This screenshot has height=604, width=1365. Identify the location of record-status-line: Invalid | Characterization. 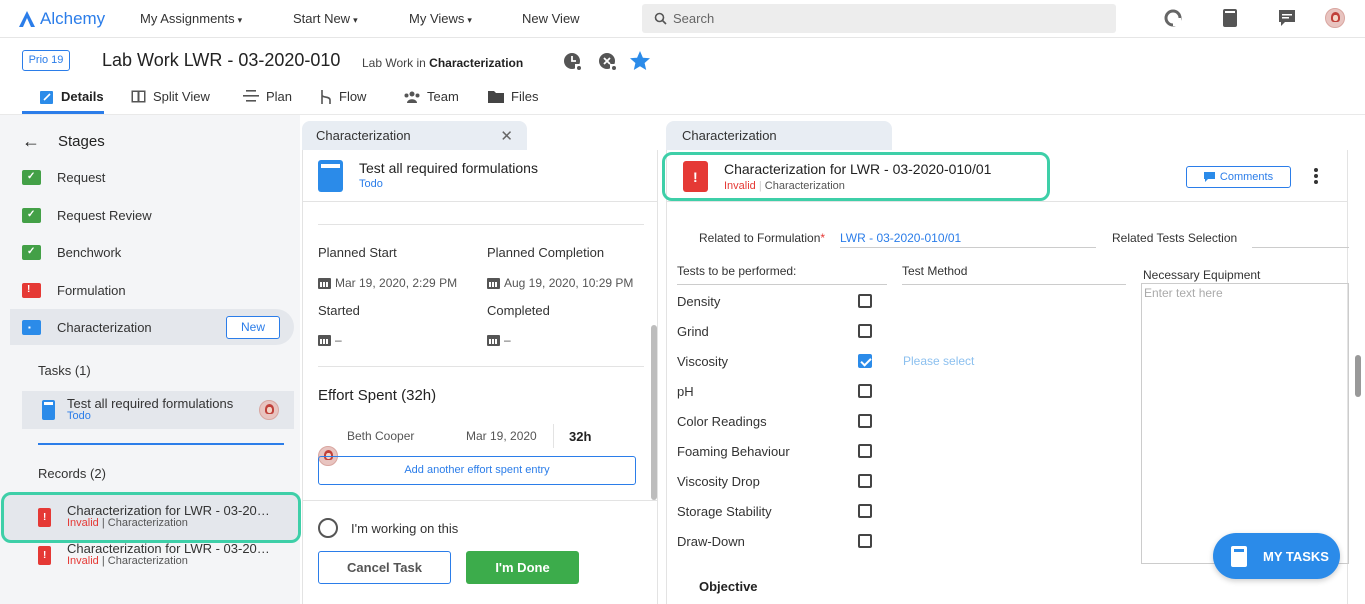
(784, 186).